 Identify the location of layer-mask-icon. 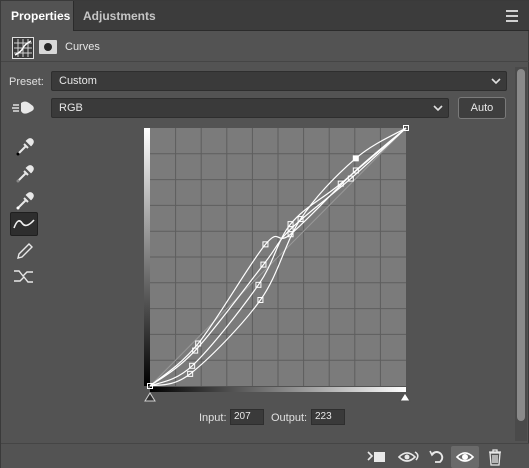
(48, 47).